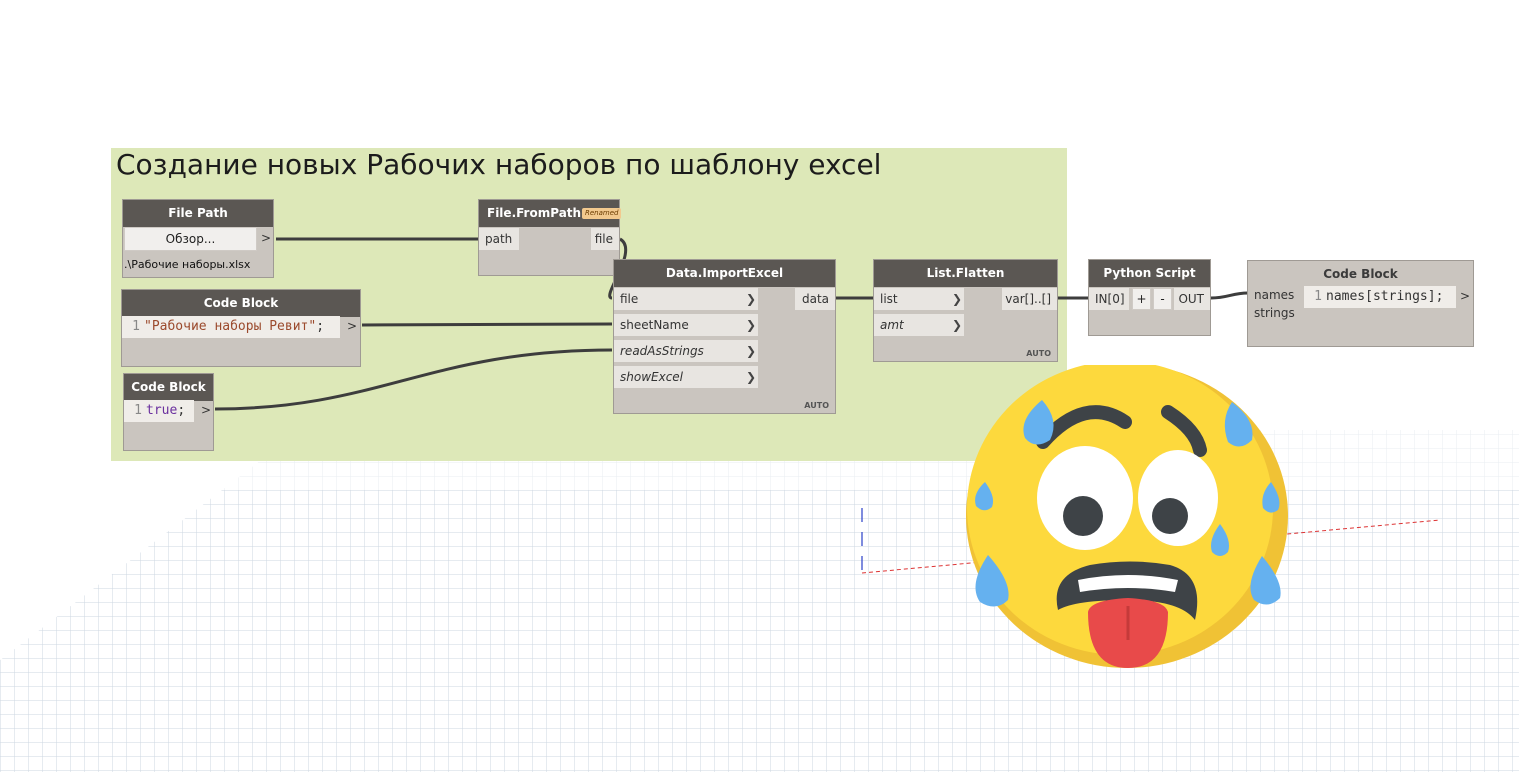  I want to click on input-port-amt: amt ❯, so click(919, 325).